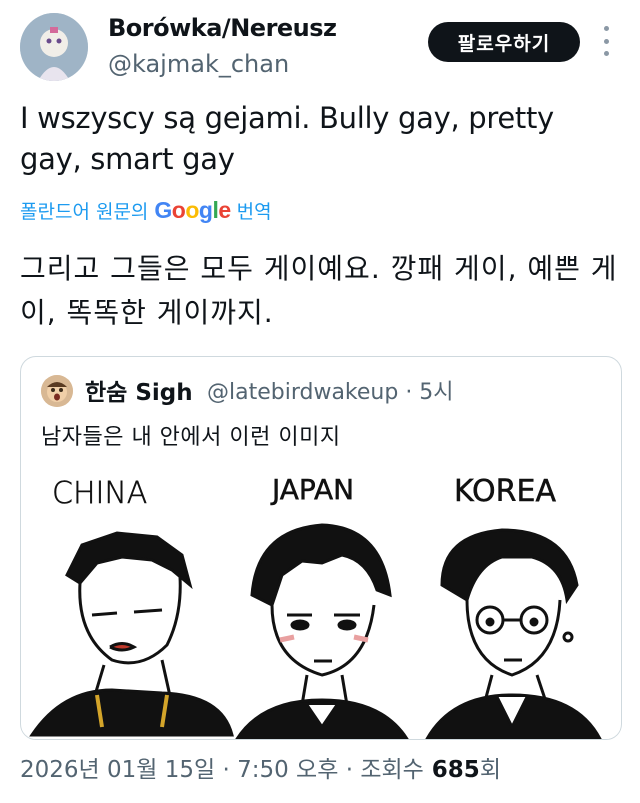 Image resolution: width=640 pixels, height=803 pixels. What do you see at coordinates (131, 634) in the screenshot?
I see `comic-character-china` at bounding box center [131, 634].